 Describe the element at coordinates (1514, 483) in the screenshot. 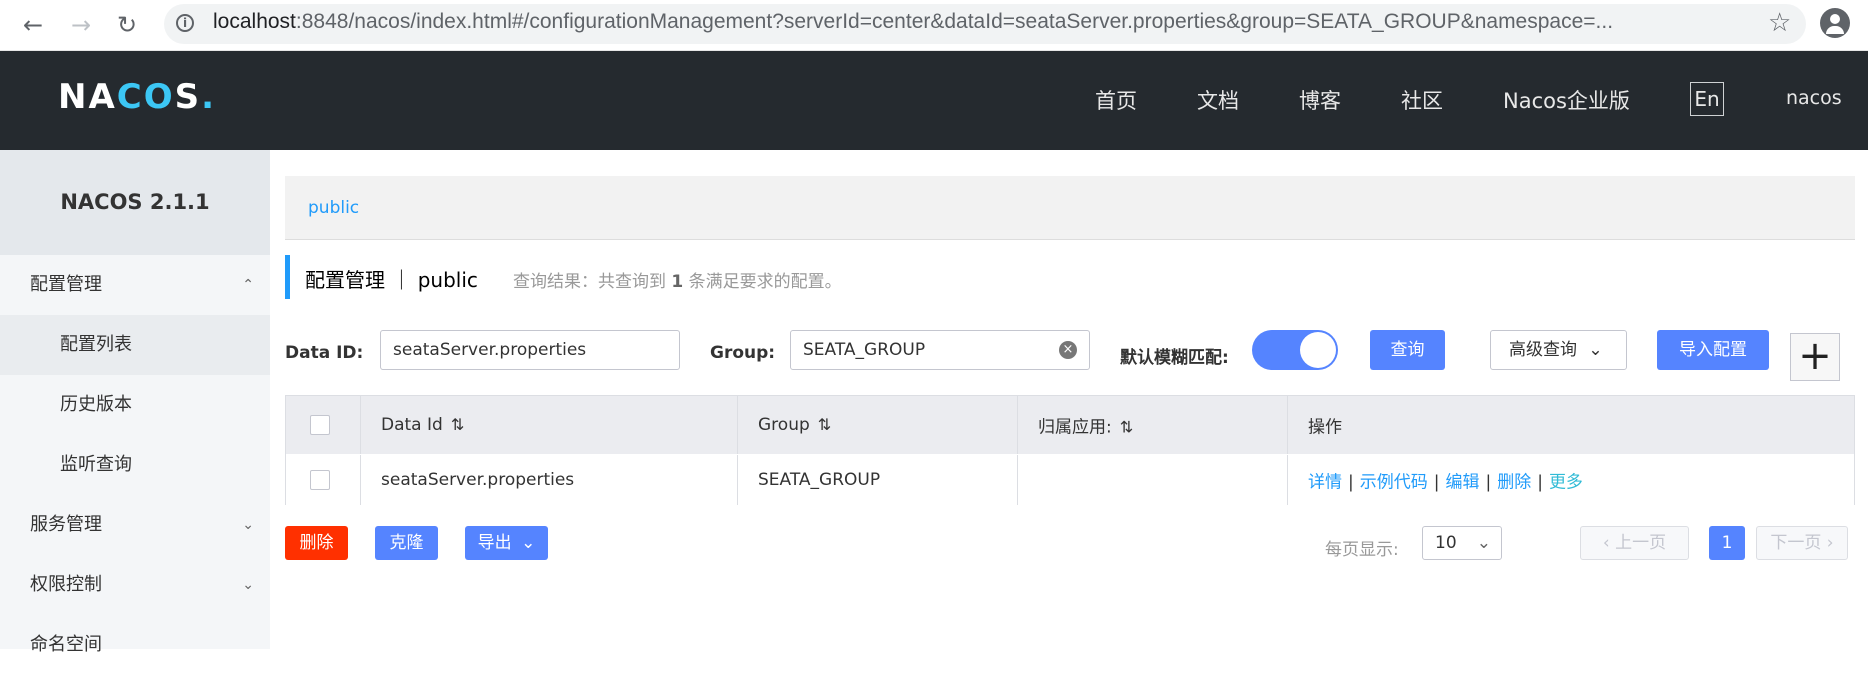

I see `delete-link: 删除` at that location.